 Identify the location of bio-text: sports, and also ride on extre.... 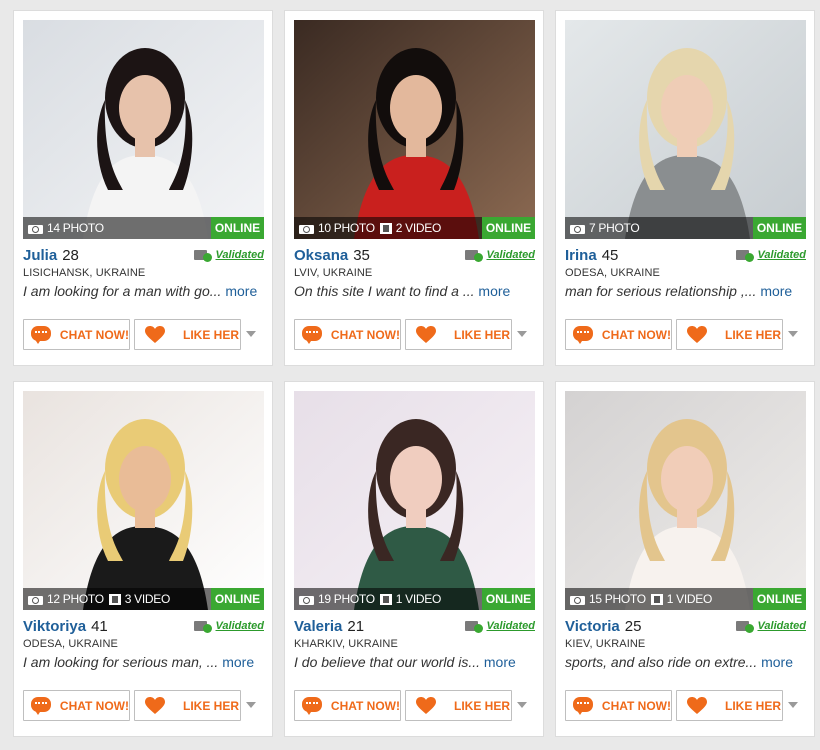
(661, 662).